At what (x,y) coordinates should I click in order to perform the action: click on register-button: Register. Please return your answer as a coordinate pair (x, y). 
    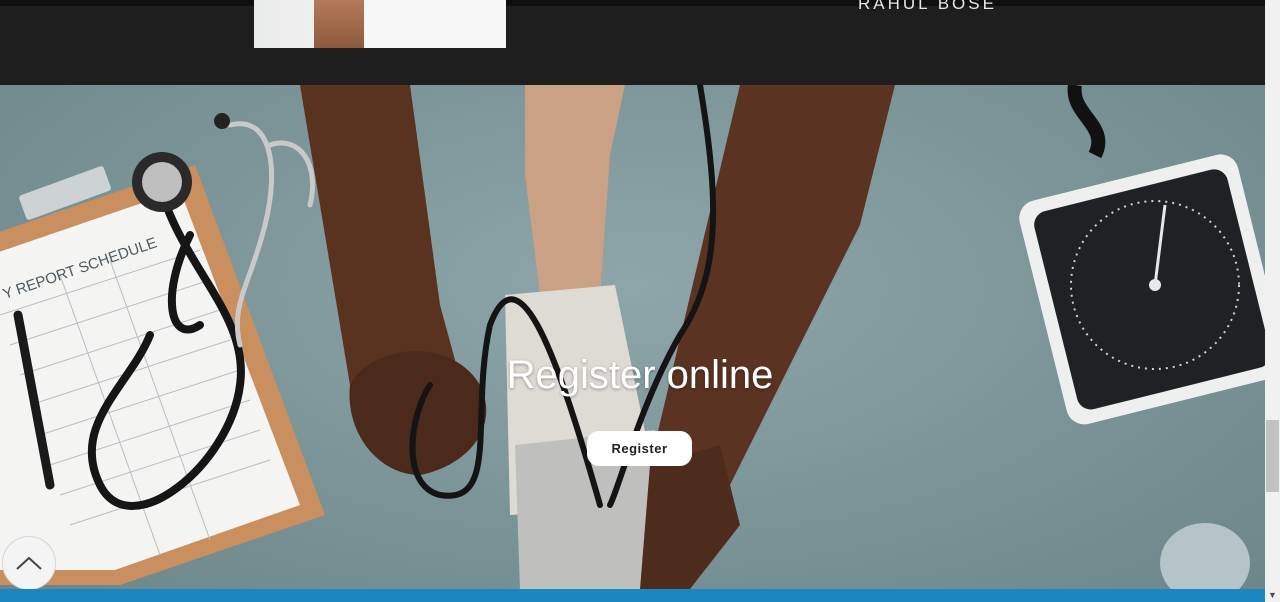
    Looking at the image, I should click on (639, 448).